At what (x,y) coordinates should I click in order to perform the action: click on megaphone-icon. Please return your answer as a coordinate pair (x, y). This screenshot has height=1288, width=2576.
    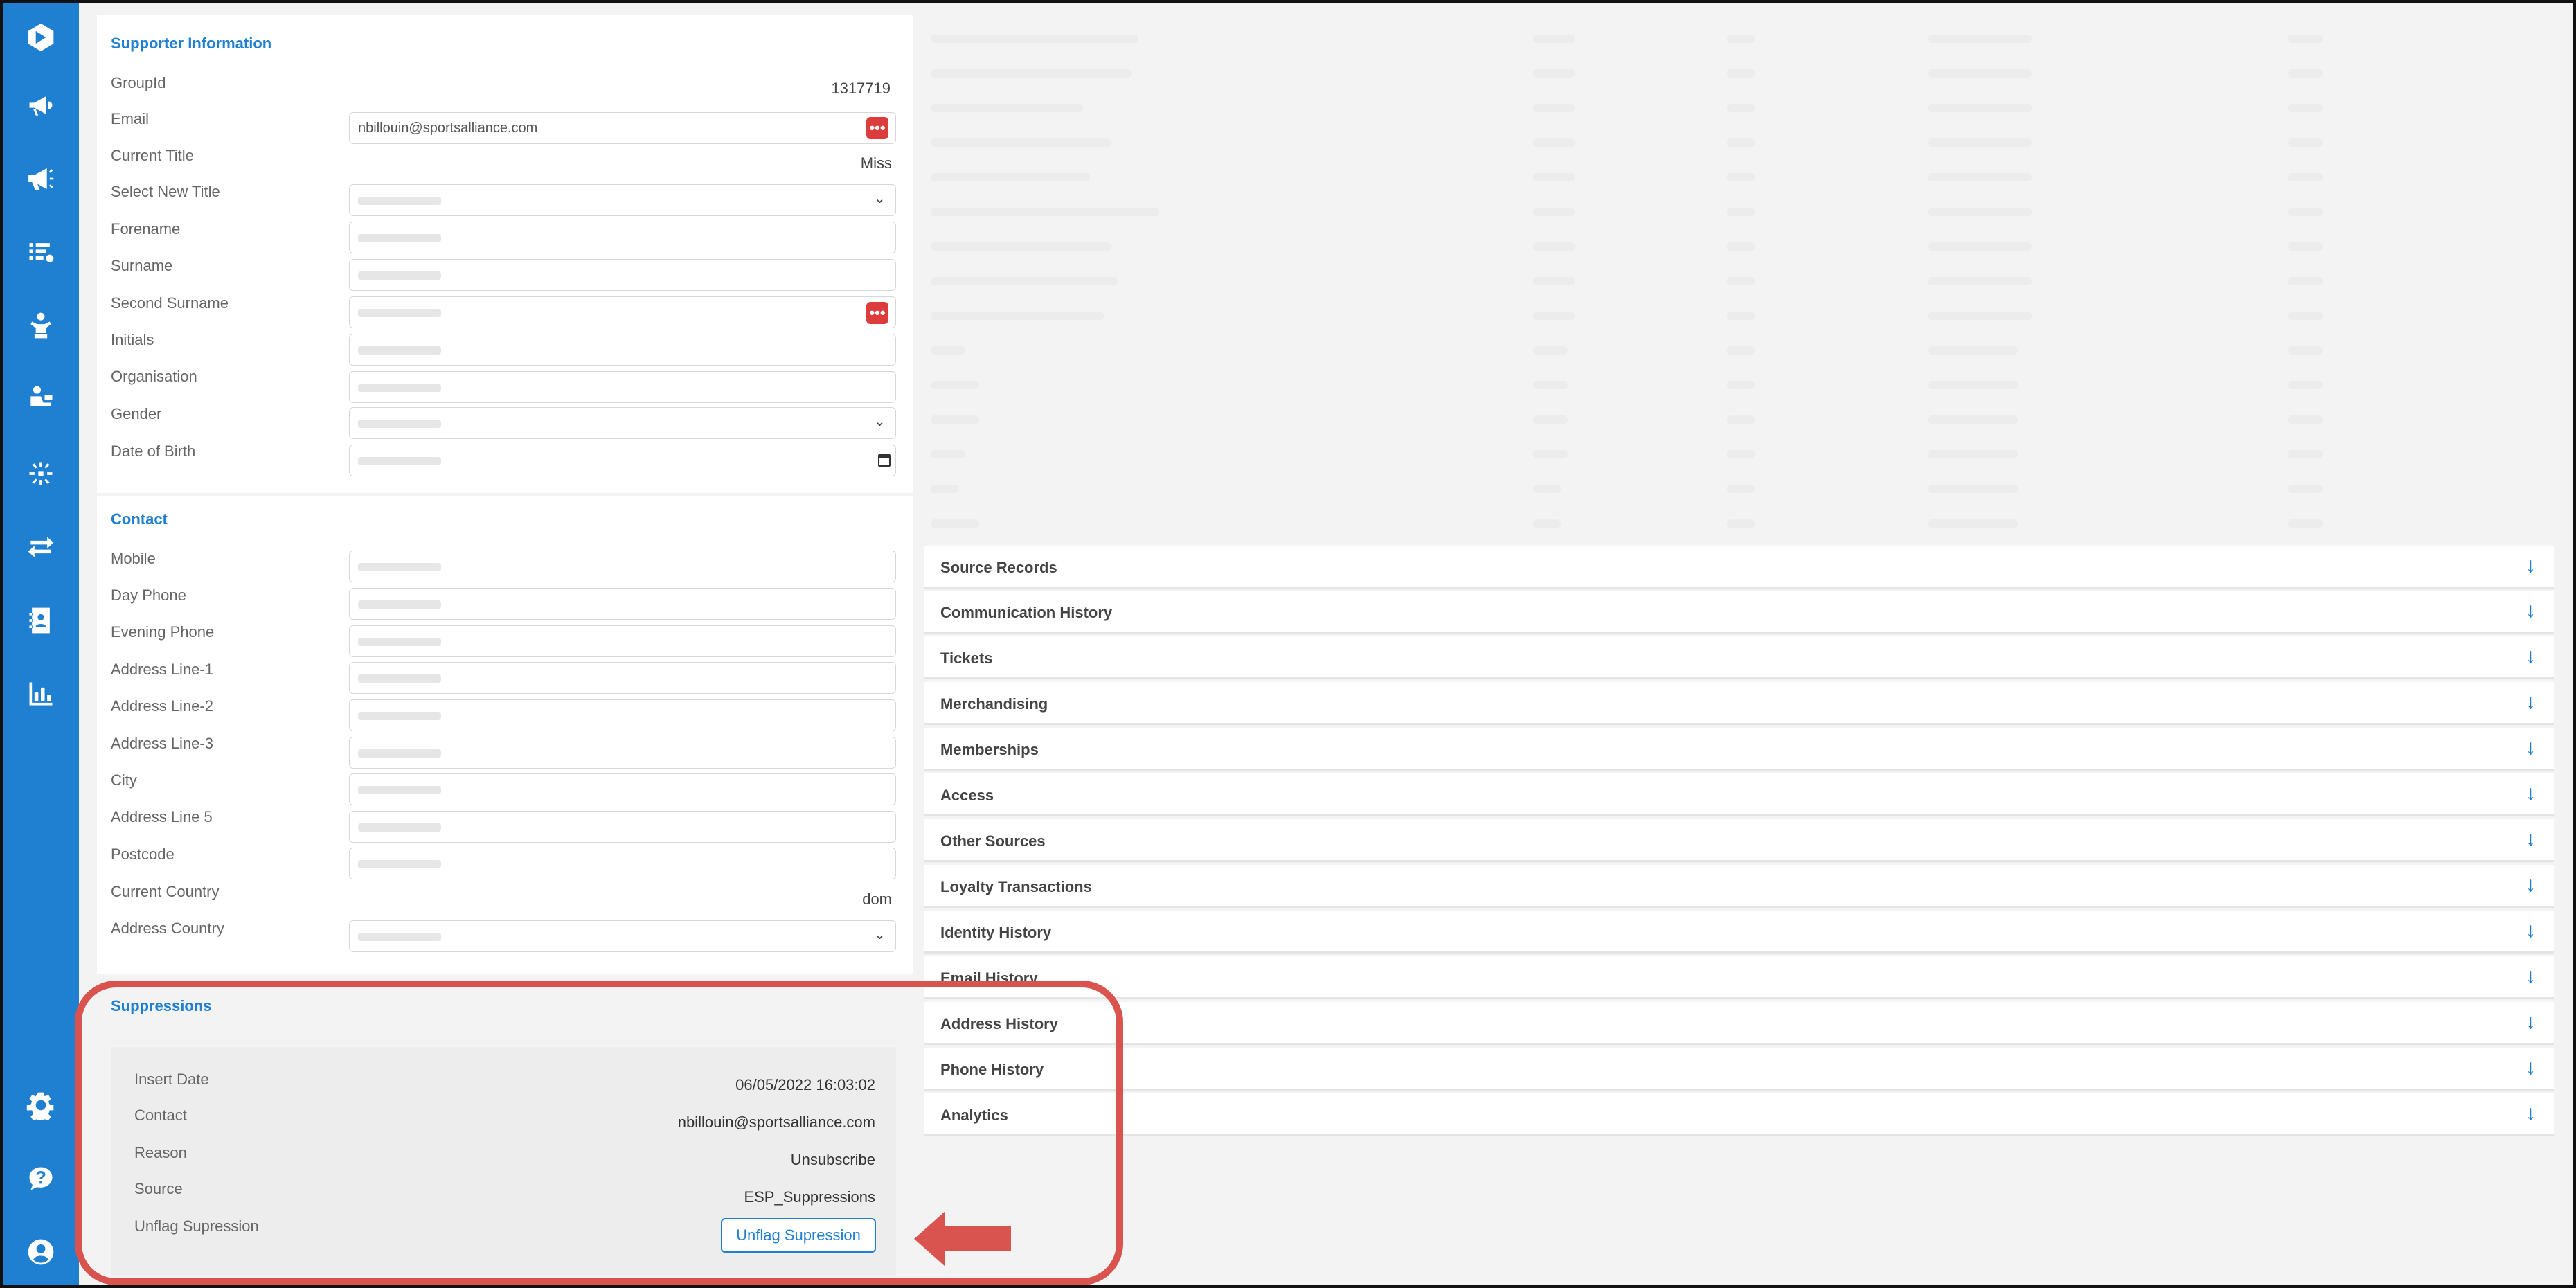
    Looking at the image, I should click on (41, 105).